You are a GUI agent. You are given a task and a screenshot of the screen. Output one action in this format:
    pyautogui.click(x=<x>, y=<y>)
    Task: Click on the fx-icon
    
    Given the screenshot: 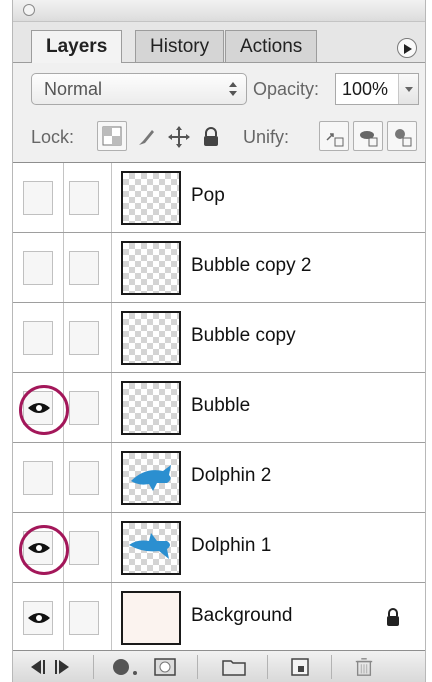 What is the action you would take?
    pyautogui.click(x=126, y=667)
    